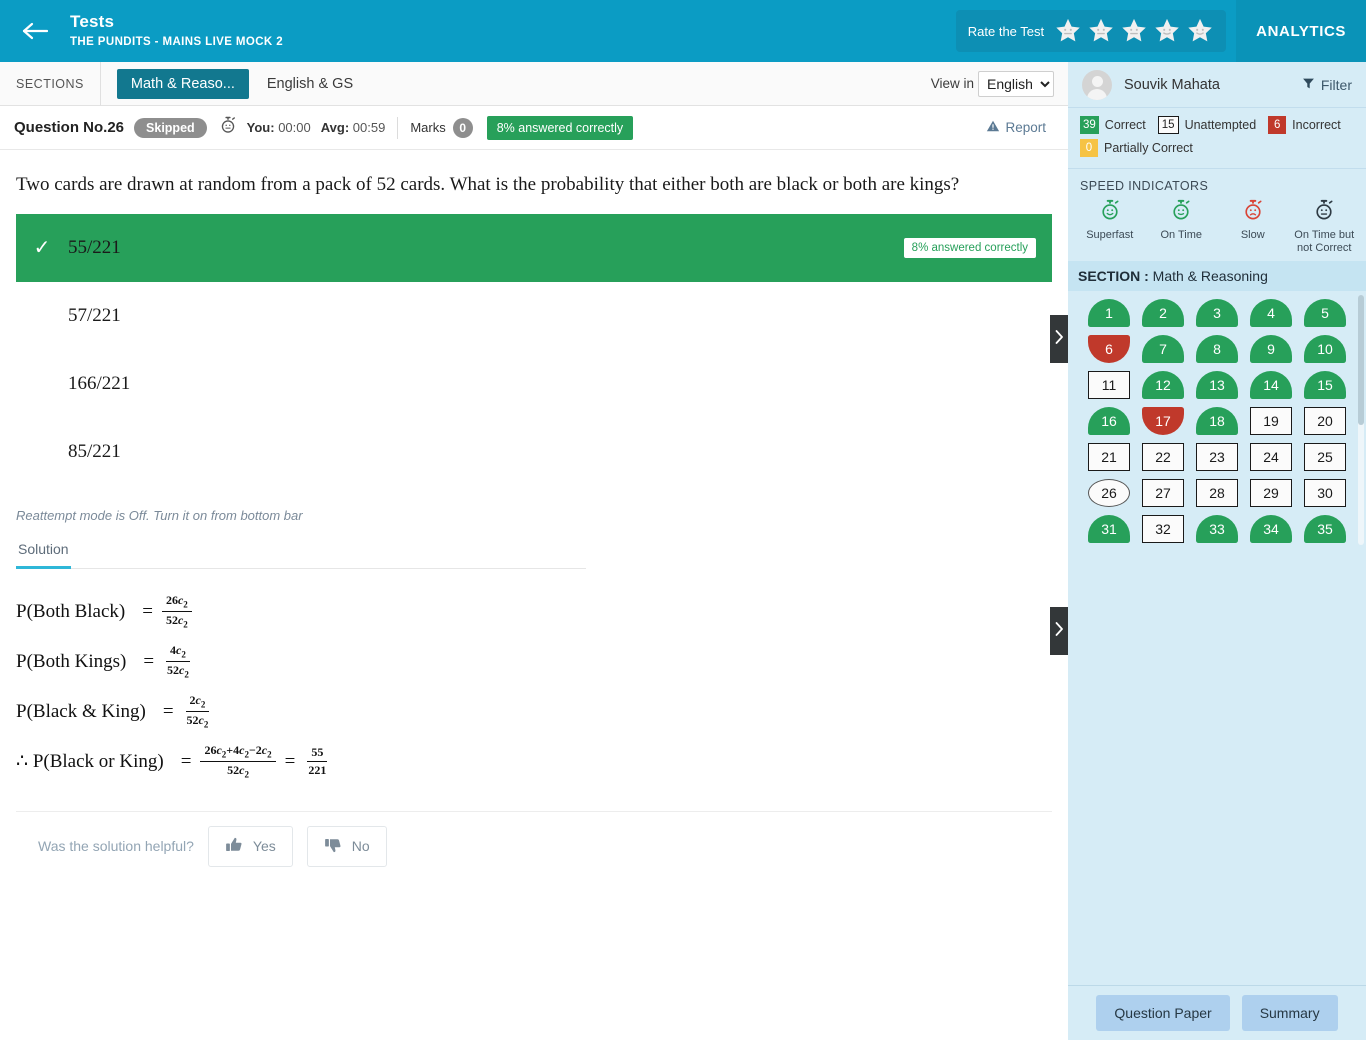 The width and height of the screenshot is (1366, 1040). I want to click on star-rating, so click(1134, 31).